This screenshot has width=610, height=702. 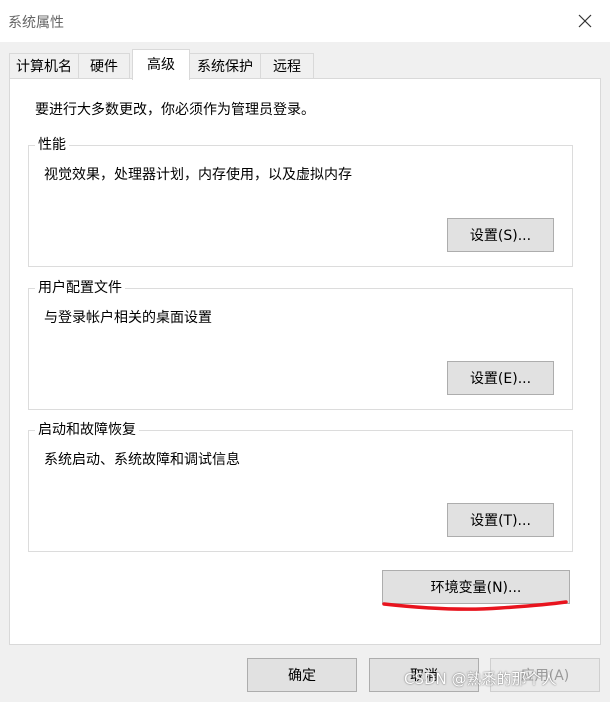 What do you see at coordinates (302, 675) in the screenshot?
I see `ok-button: 确定` at bounding box center [302, 675].